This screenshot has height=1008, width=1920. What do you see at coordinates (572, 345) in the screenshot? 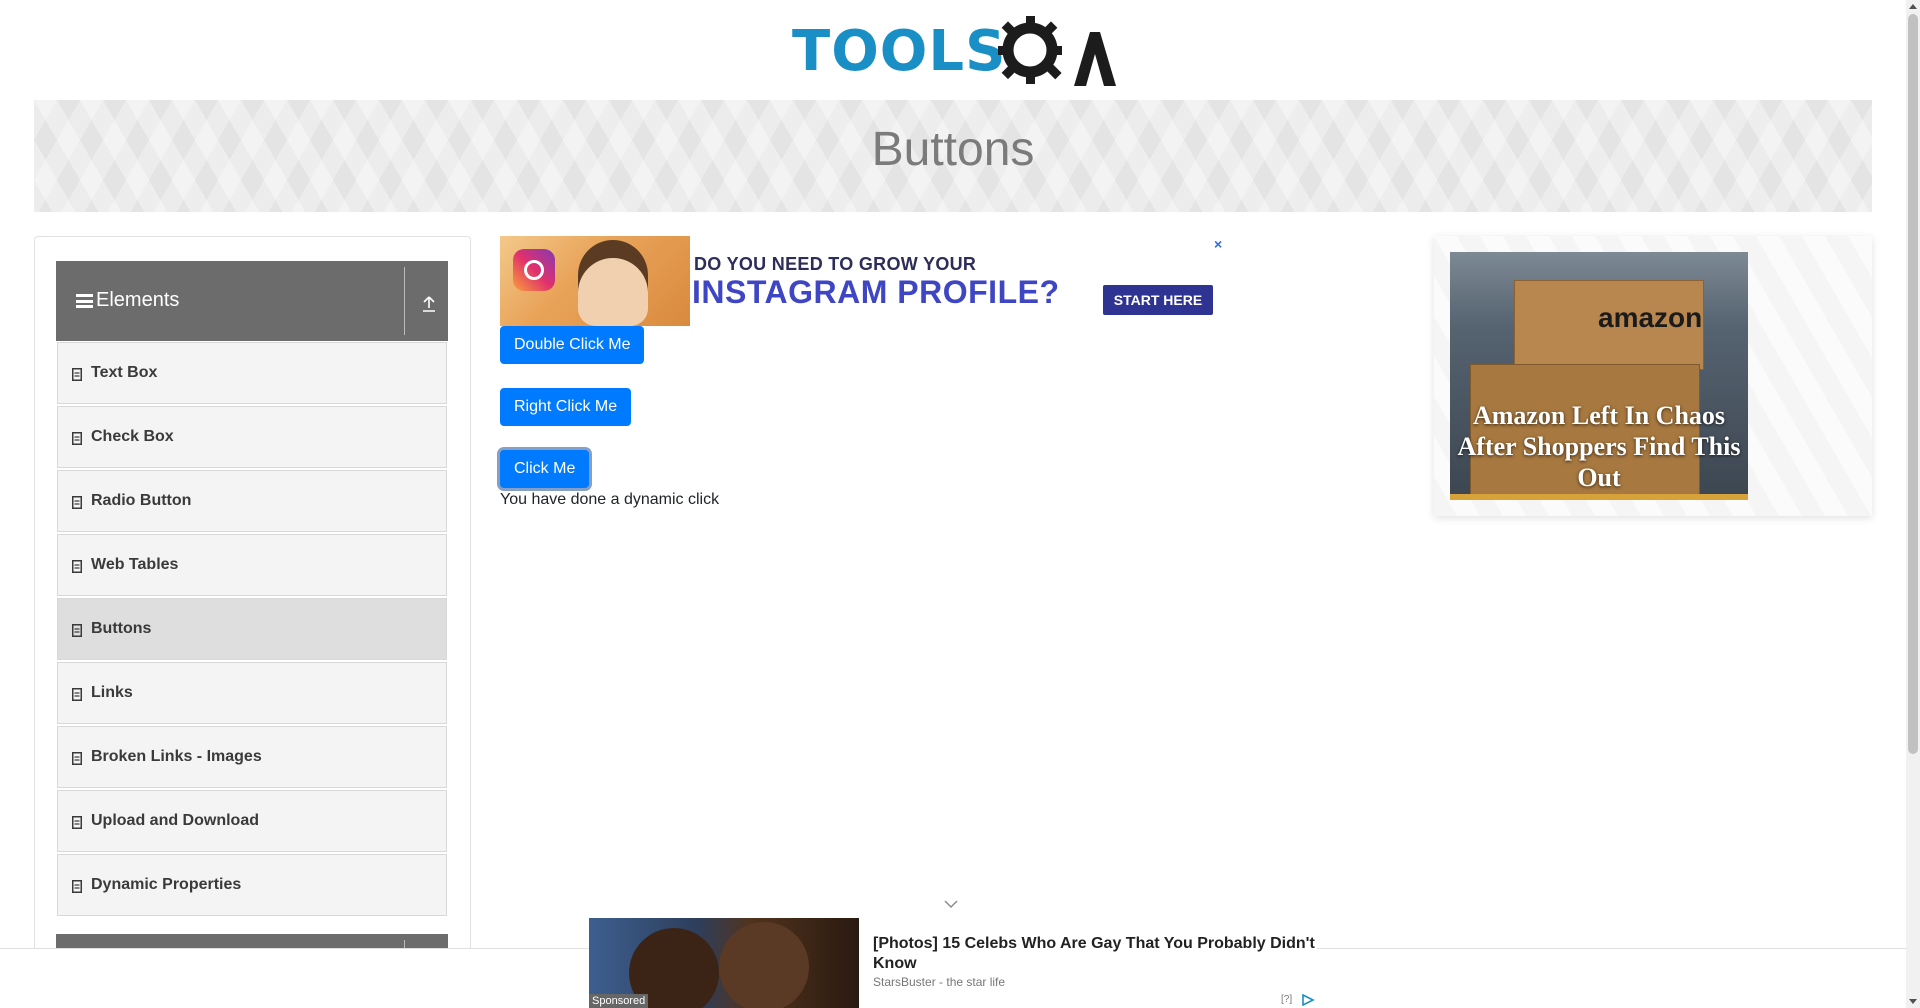
I see `double-click-button: Double Click Me` at bounding box center [572, 345].